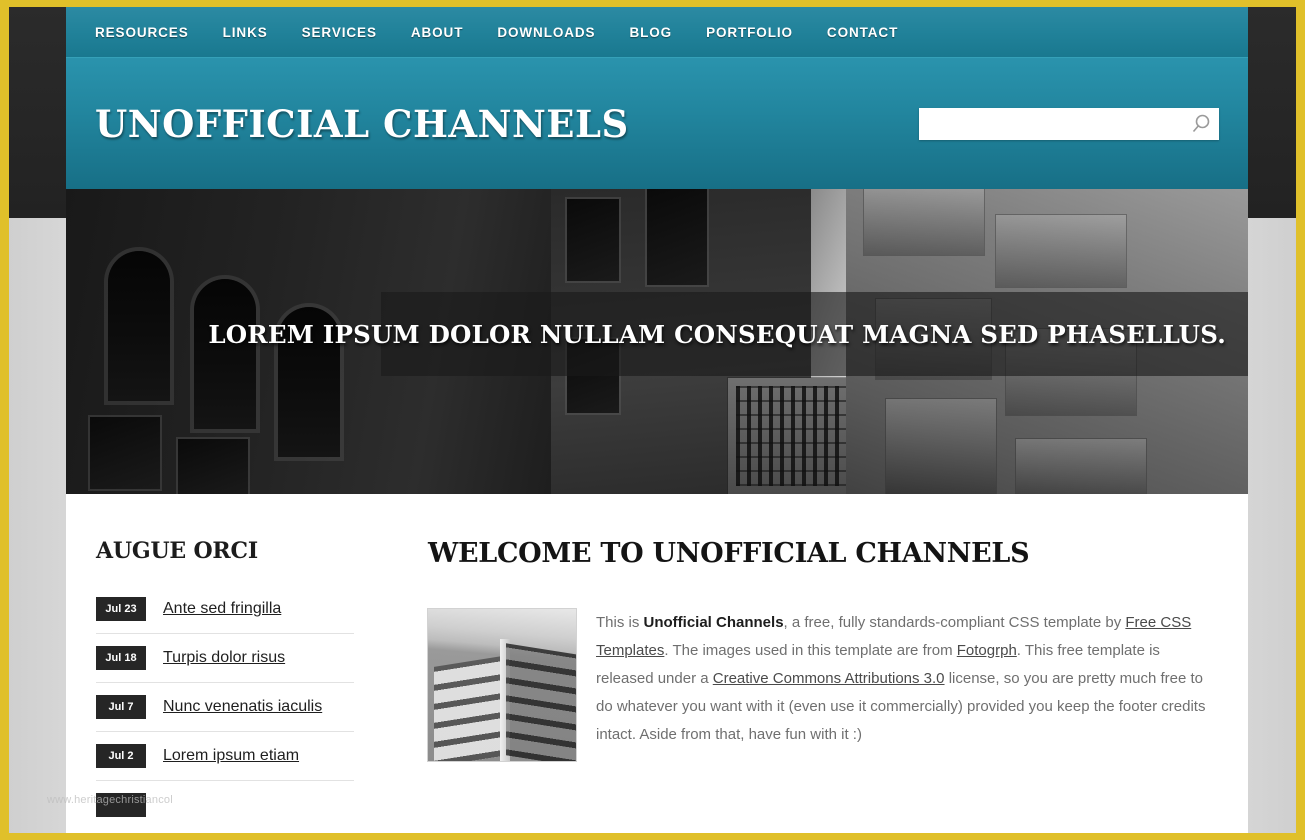 Image resolution: width=1305 pixels, height=840 pixels. I want to click on search-input, so click(1052, 124).